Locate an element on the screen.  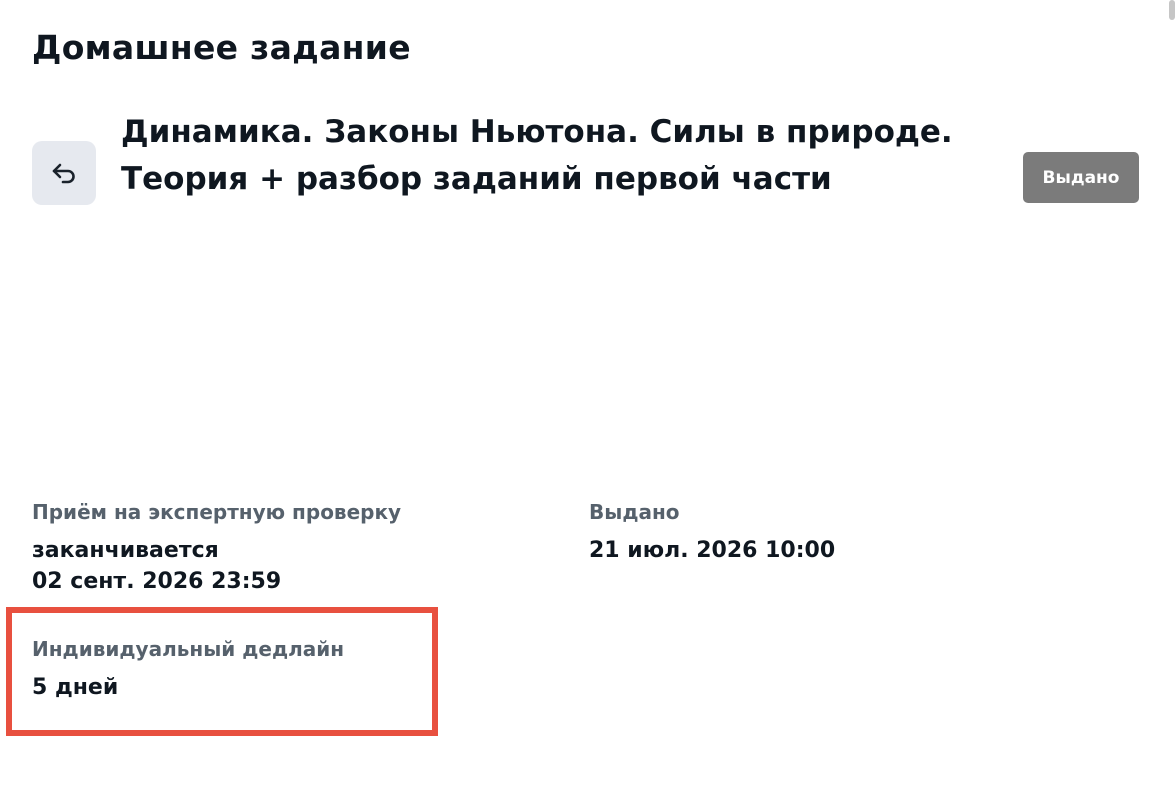
review-value-line1: заканчивается is located at coordinates (125, 550).